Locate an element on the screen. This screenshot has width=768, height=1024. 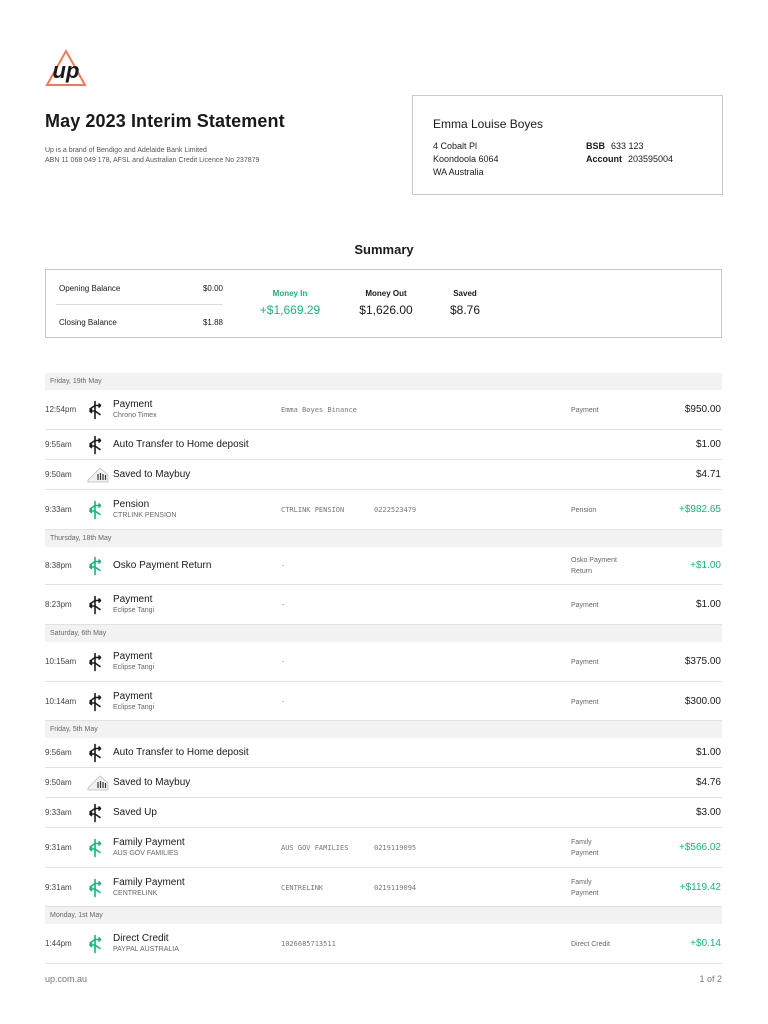
transaction-amount: $1.00 is located at coordinates (708, 752).